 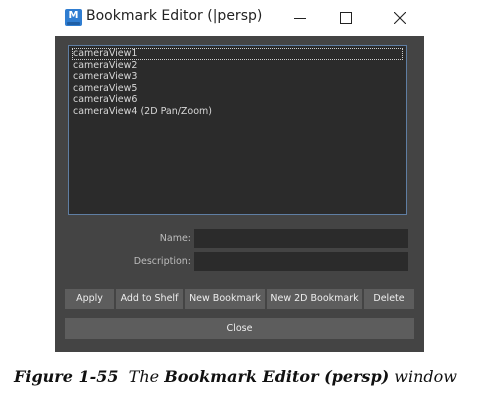 I want to click on new-2d-bookmark-button: New 2D Bookmark, so click(x=314, y=299).